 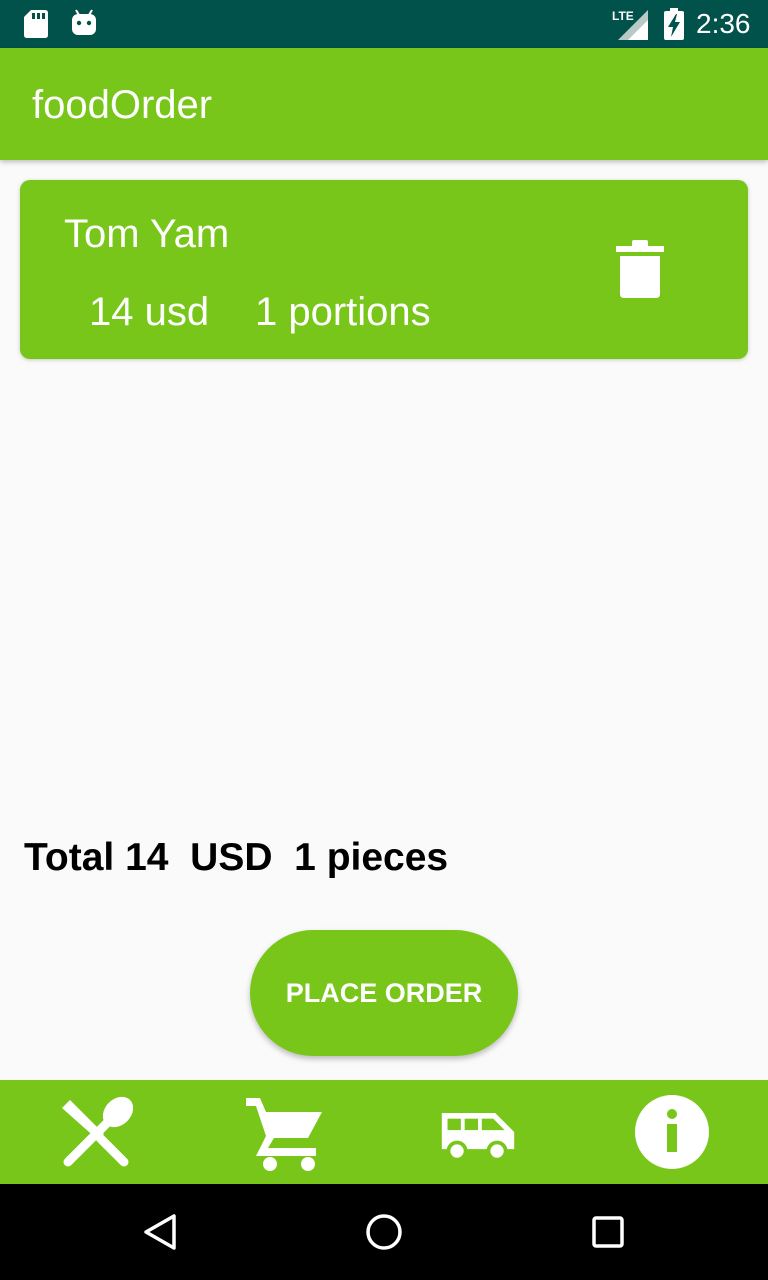 I want to click on android-icon, so click(x=84, y=22).